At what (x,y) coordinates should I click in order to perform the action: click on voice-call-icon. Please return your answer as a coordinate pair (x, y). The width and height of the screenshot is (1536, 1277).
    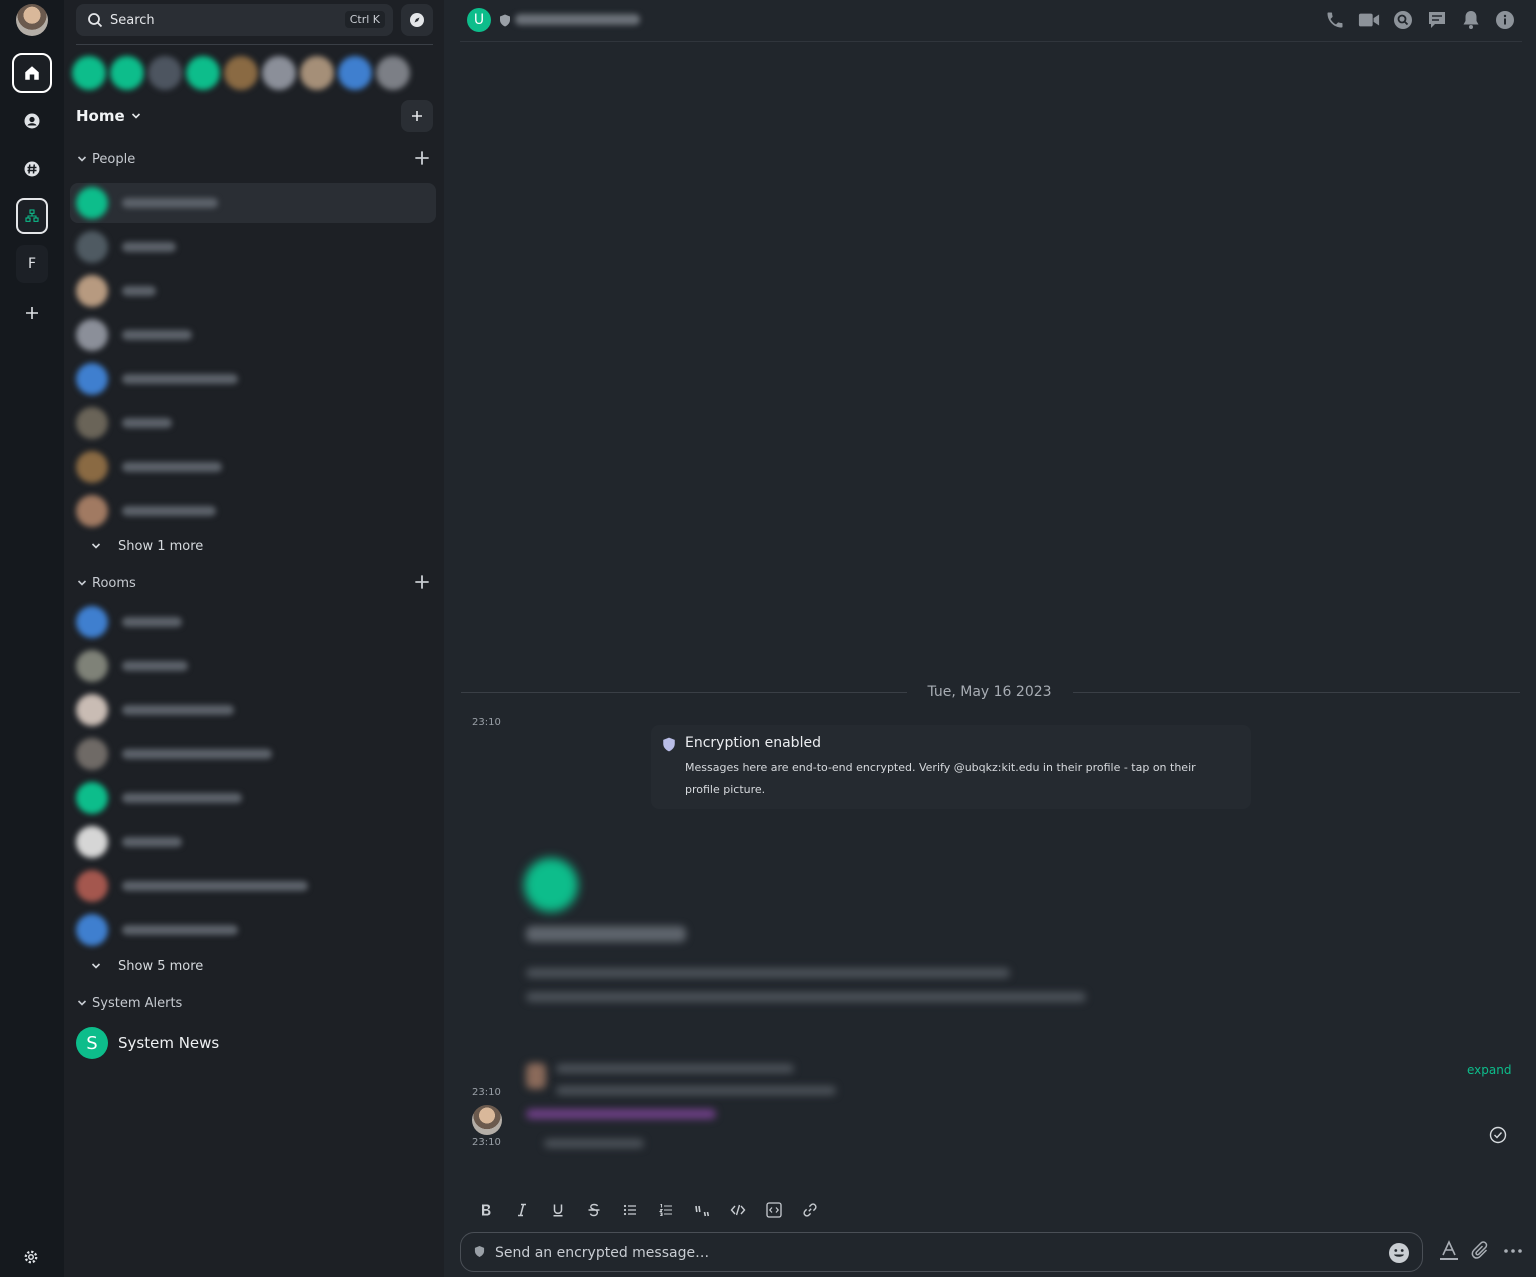
    Looking at the image, I should click on (1335, 20).